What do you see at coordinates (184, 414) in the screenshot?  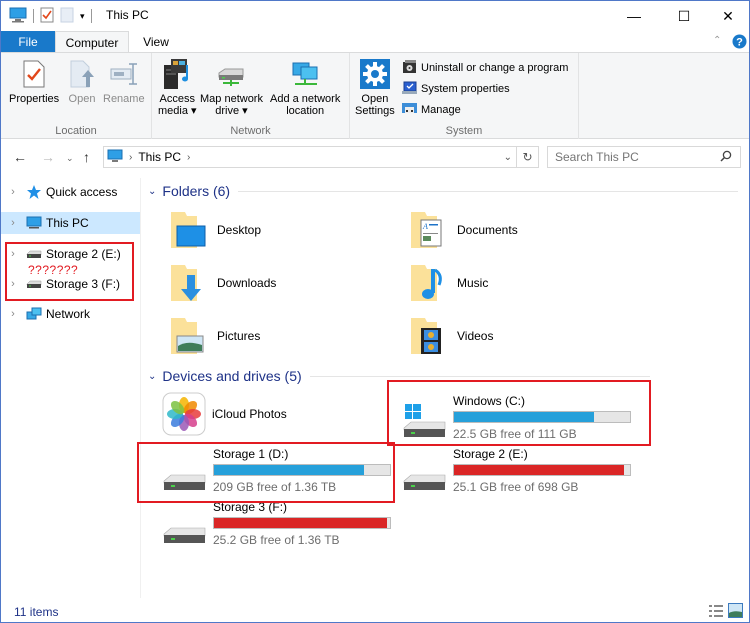 I see `icloud-photos-icon` at bounding box center [184, 414].